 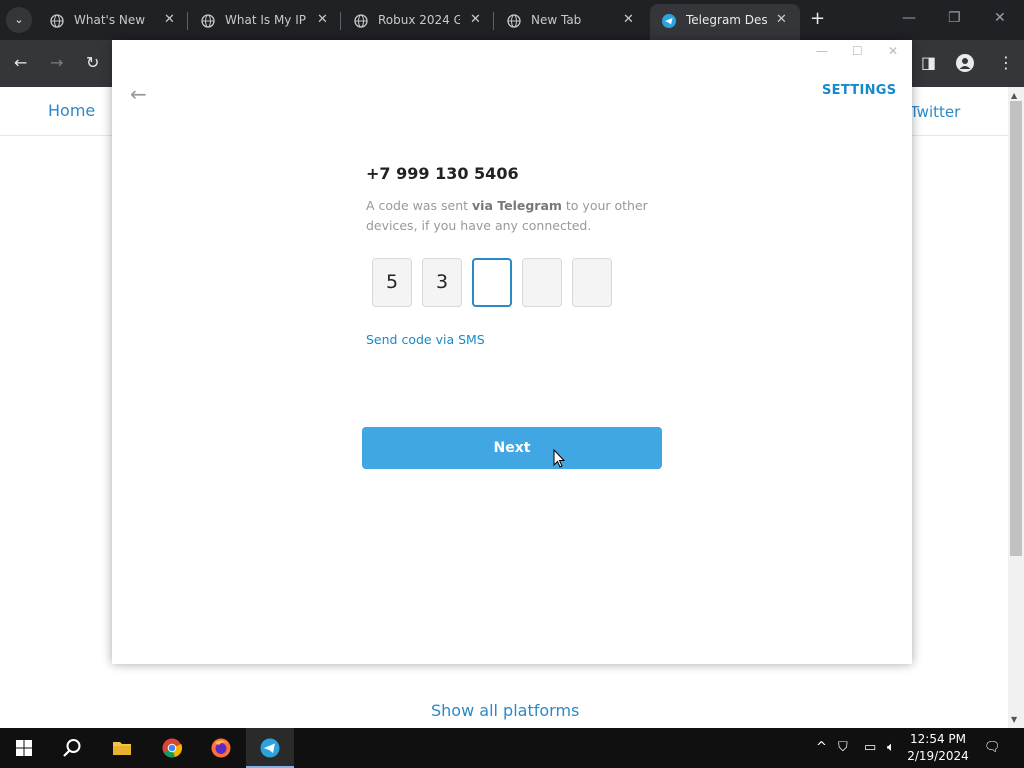 What do you see at coordinates (56, 62) in the screenshot?
I see `forward-arrow-icon: →` at bounding box center [56, 62].